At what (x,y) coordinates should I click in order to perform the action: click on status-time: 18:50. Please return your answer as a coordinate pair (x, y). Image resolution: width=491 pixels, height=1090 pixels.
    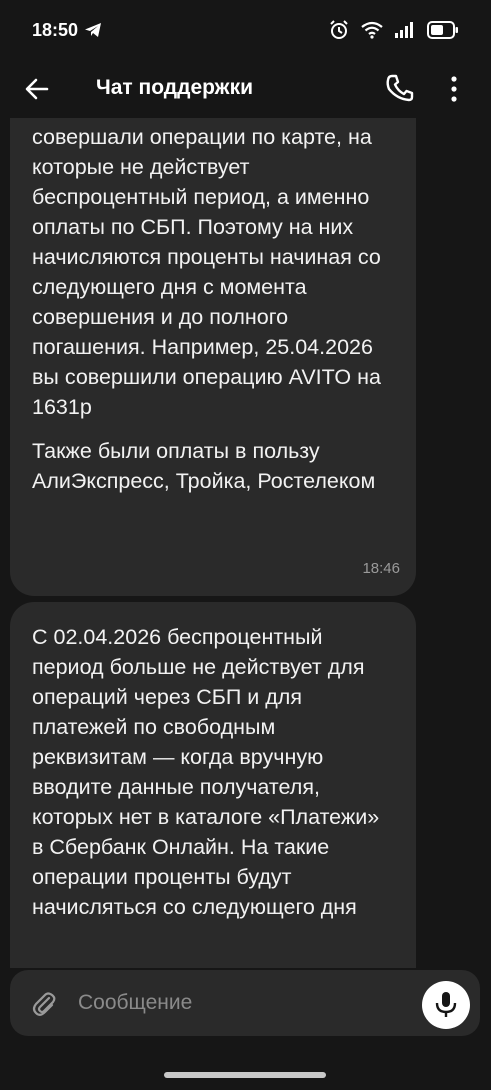
    Looking at the image, I should click on (55, 29).